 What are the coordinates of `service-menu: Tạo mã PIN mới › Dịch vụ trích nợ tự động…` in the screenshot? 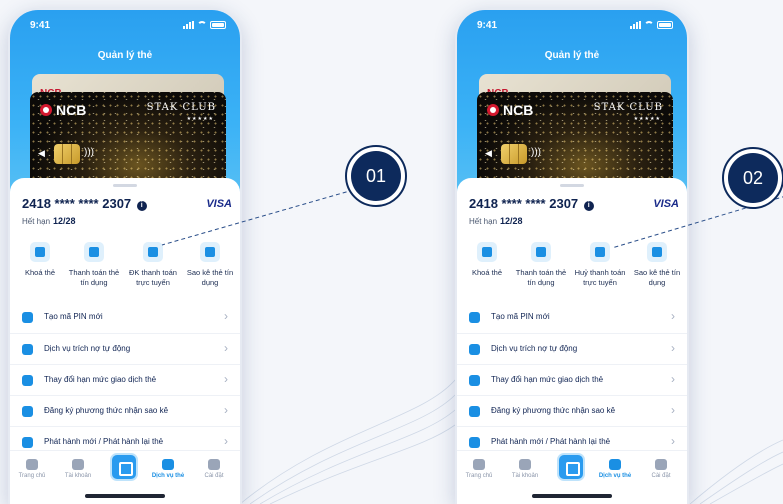 It's located at (572, 379).